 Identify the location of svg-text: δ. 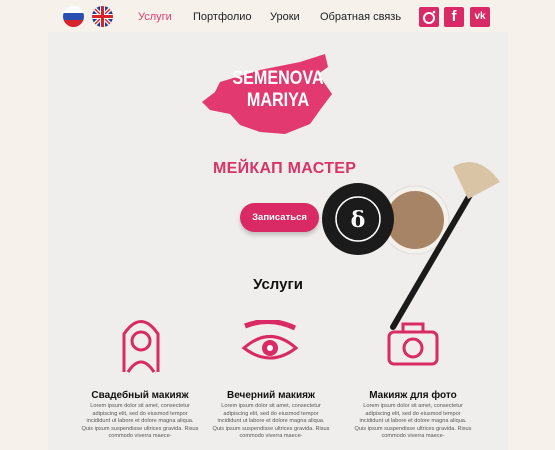
(358, 220).